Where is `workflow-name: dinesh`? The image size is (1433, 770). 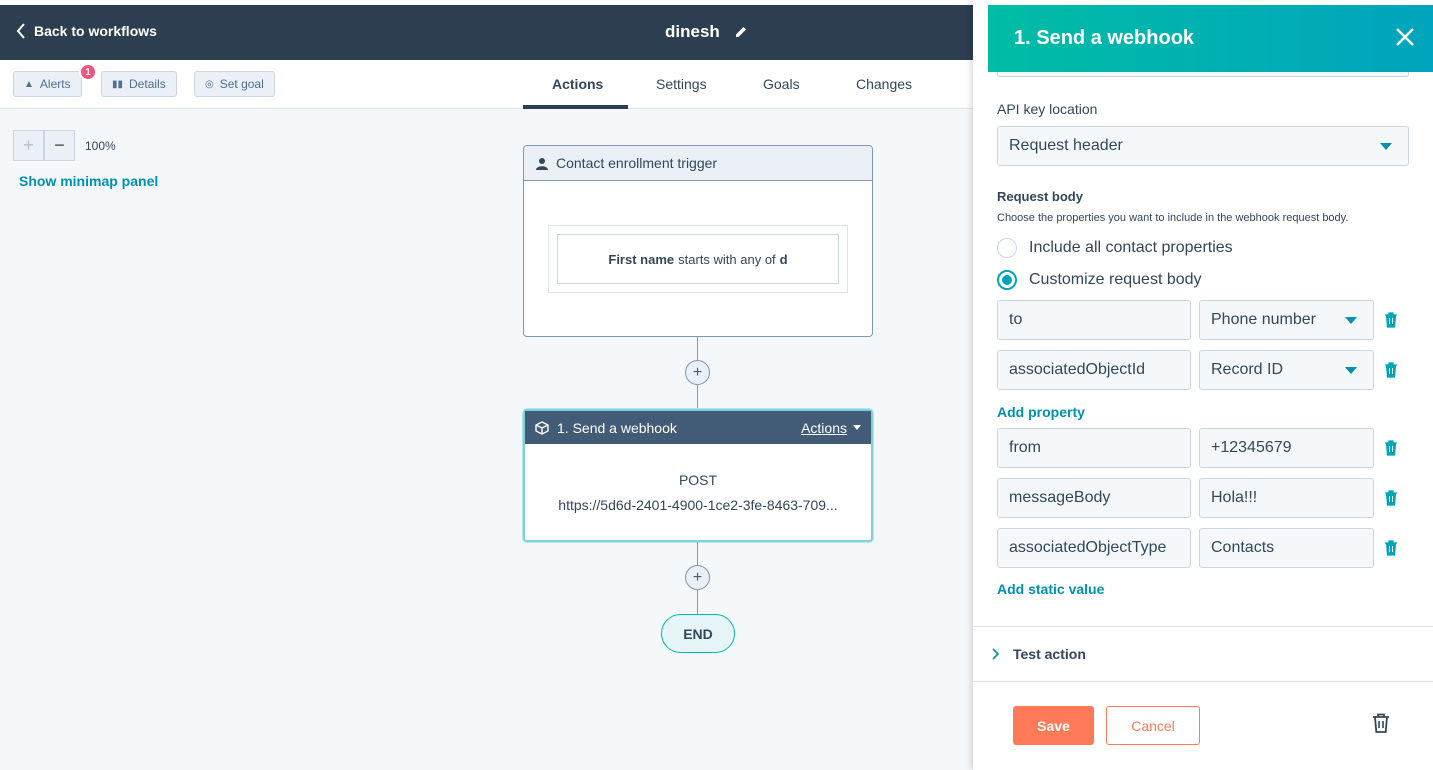
workflow-name: dinesh is located at coordinates (692, 31).